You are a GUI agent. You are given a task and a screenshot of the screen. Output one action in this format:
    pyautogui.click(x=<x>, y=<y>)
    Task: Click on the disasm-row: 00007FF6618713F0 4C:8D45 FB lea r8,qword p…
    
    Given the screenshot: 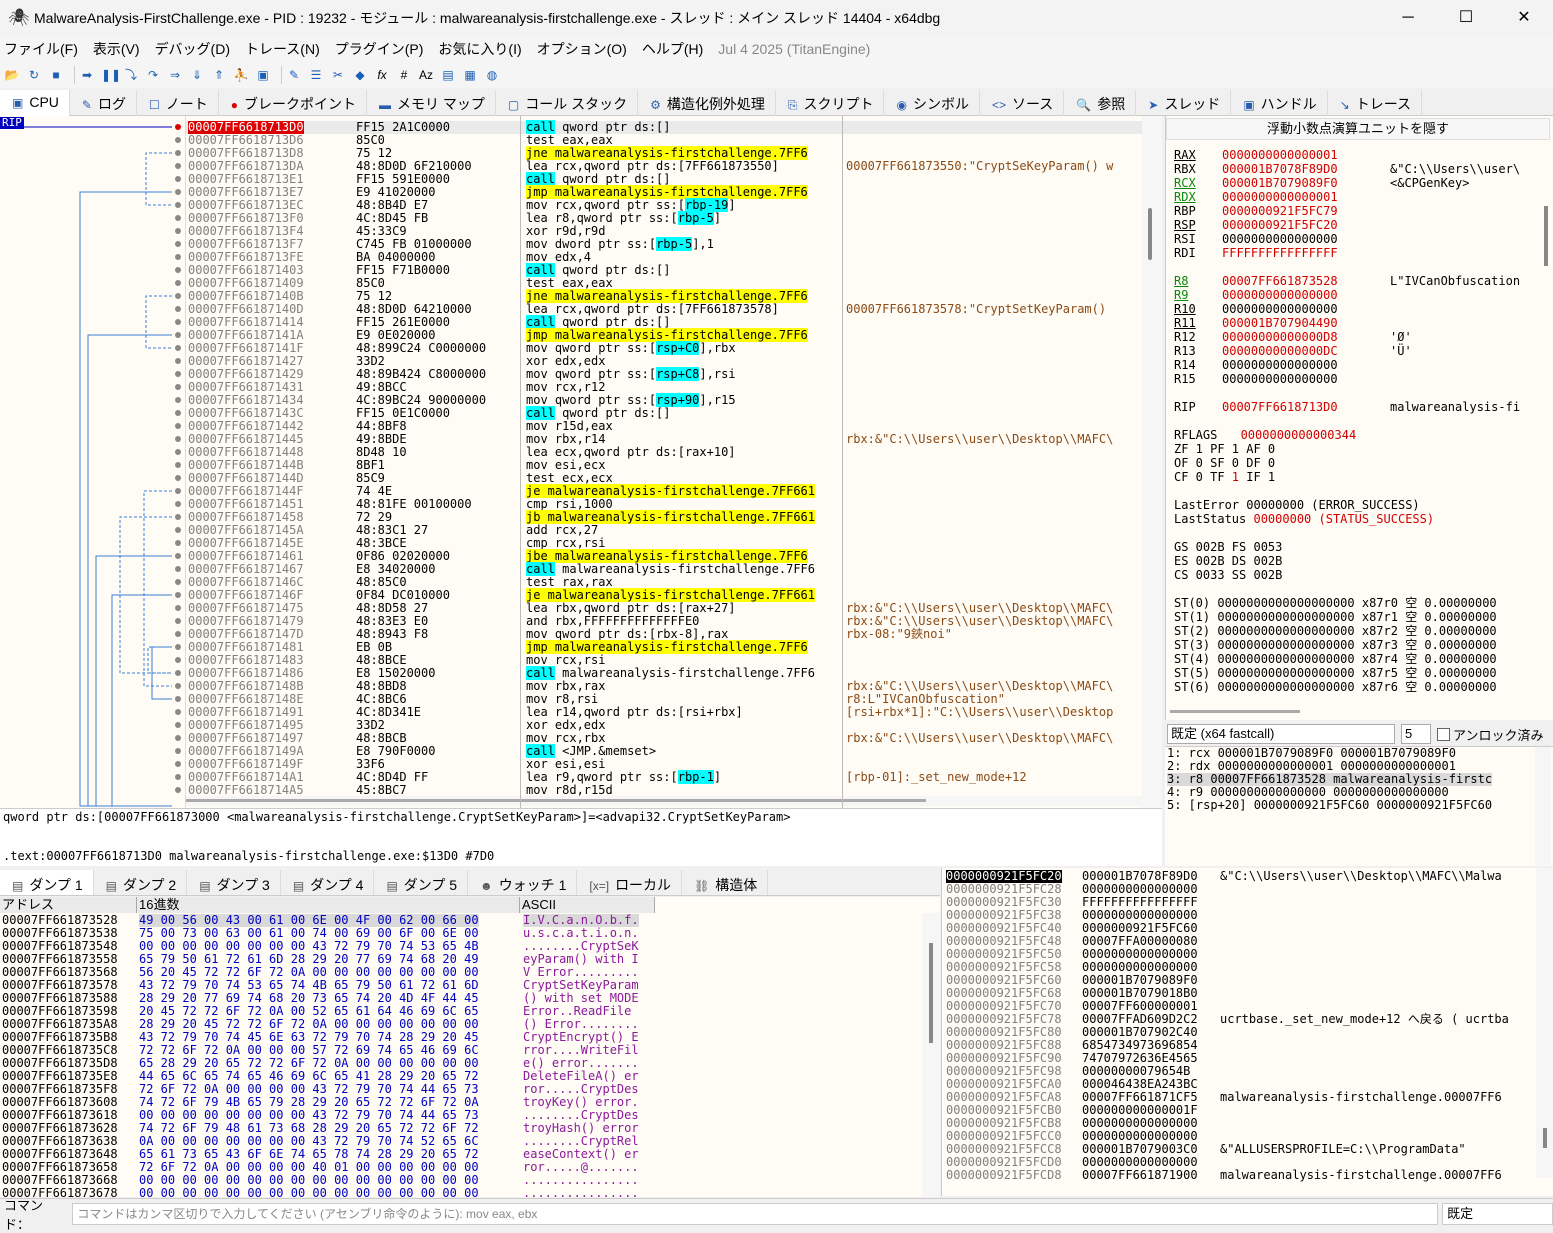 What is the action you would take?
    pyautogui.click(x=664, y=218)
    